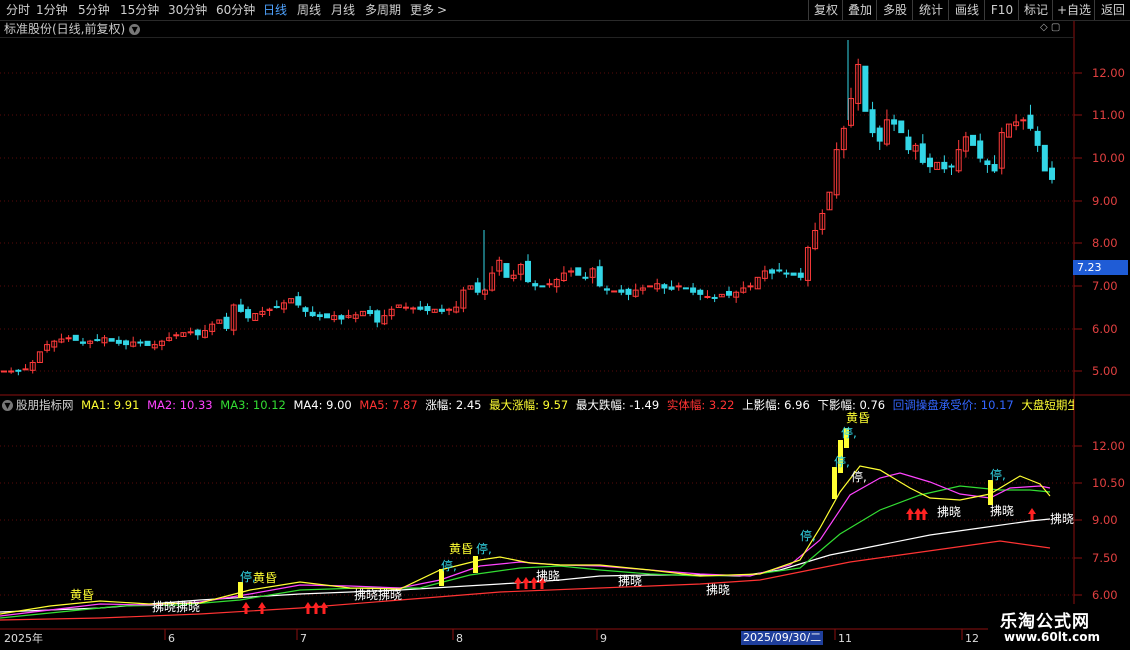 The image size is (1130, 650). I want to click on price-tick-label: 5.00, so click(1105, 371).